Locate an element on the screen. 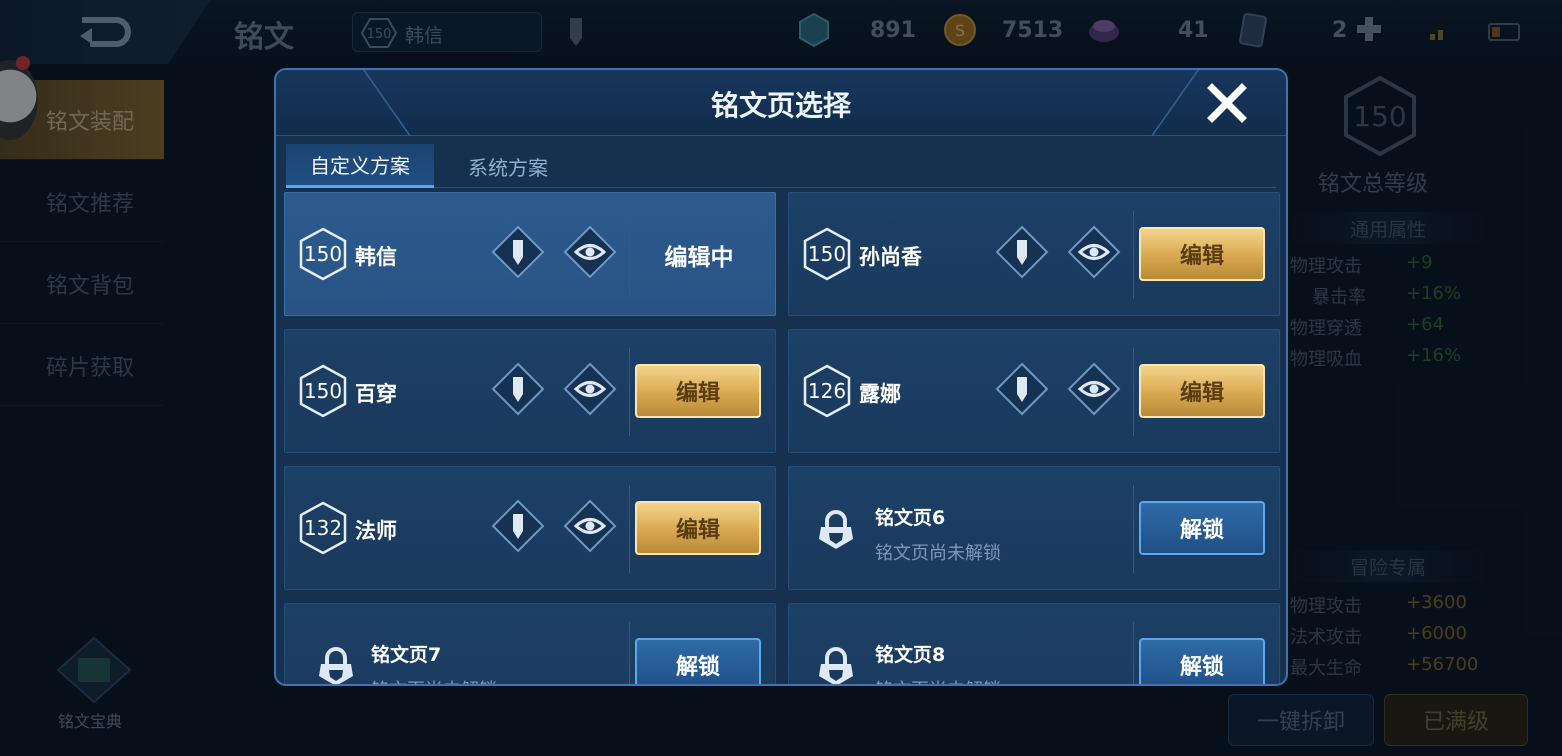 The width and height of the screenshot is (1562, 756). tab-custom-plan: 自定义方案 is located at coordinates (360, 166).